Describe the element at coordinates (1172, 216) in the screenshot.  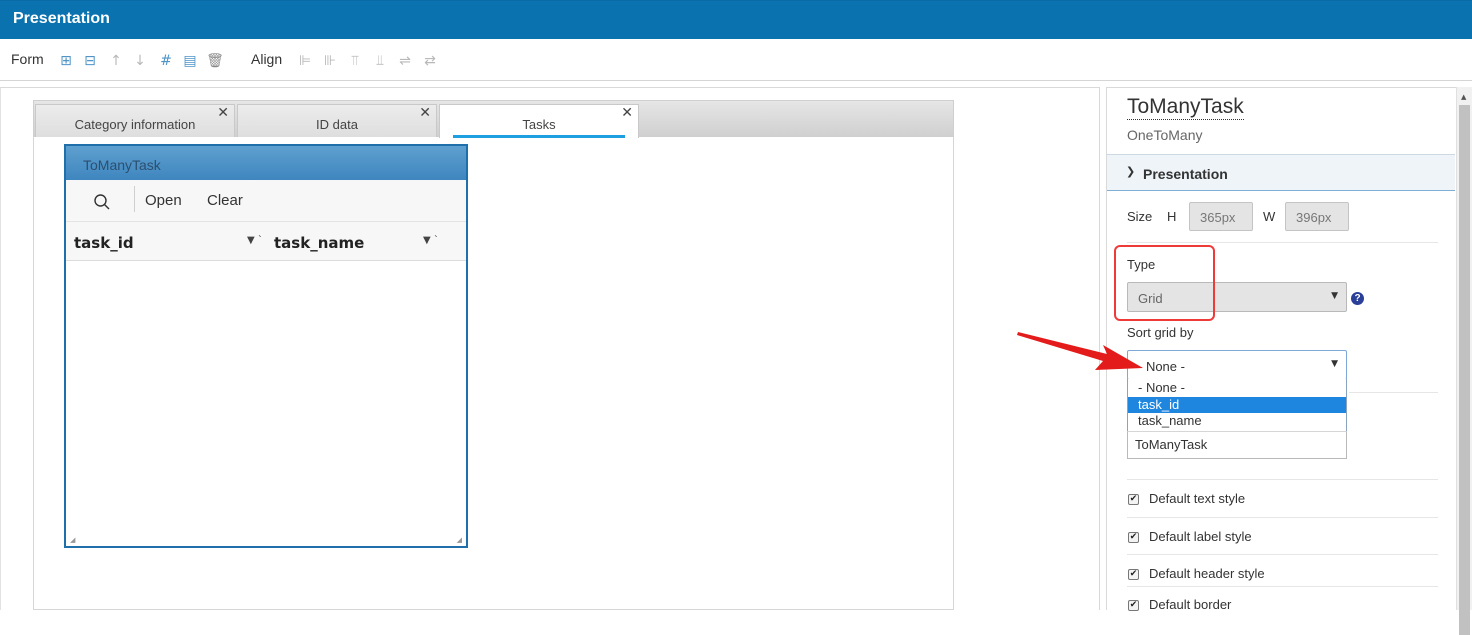
I see `height-label: H` at that location.